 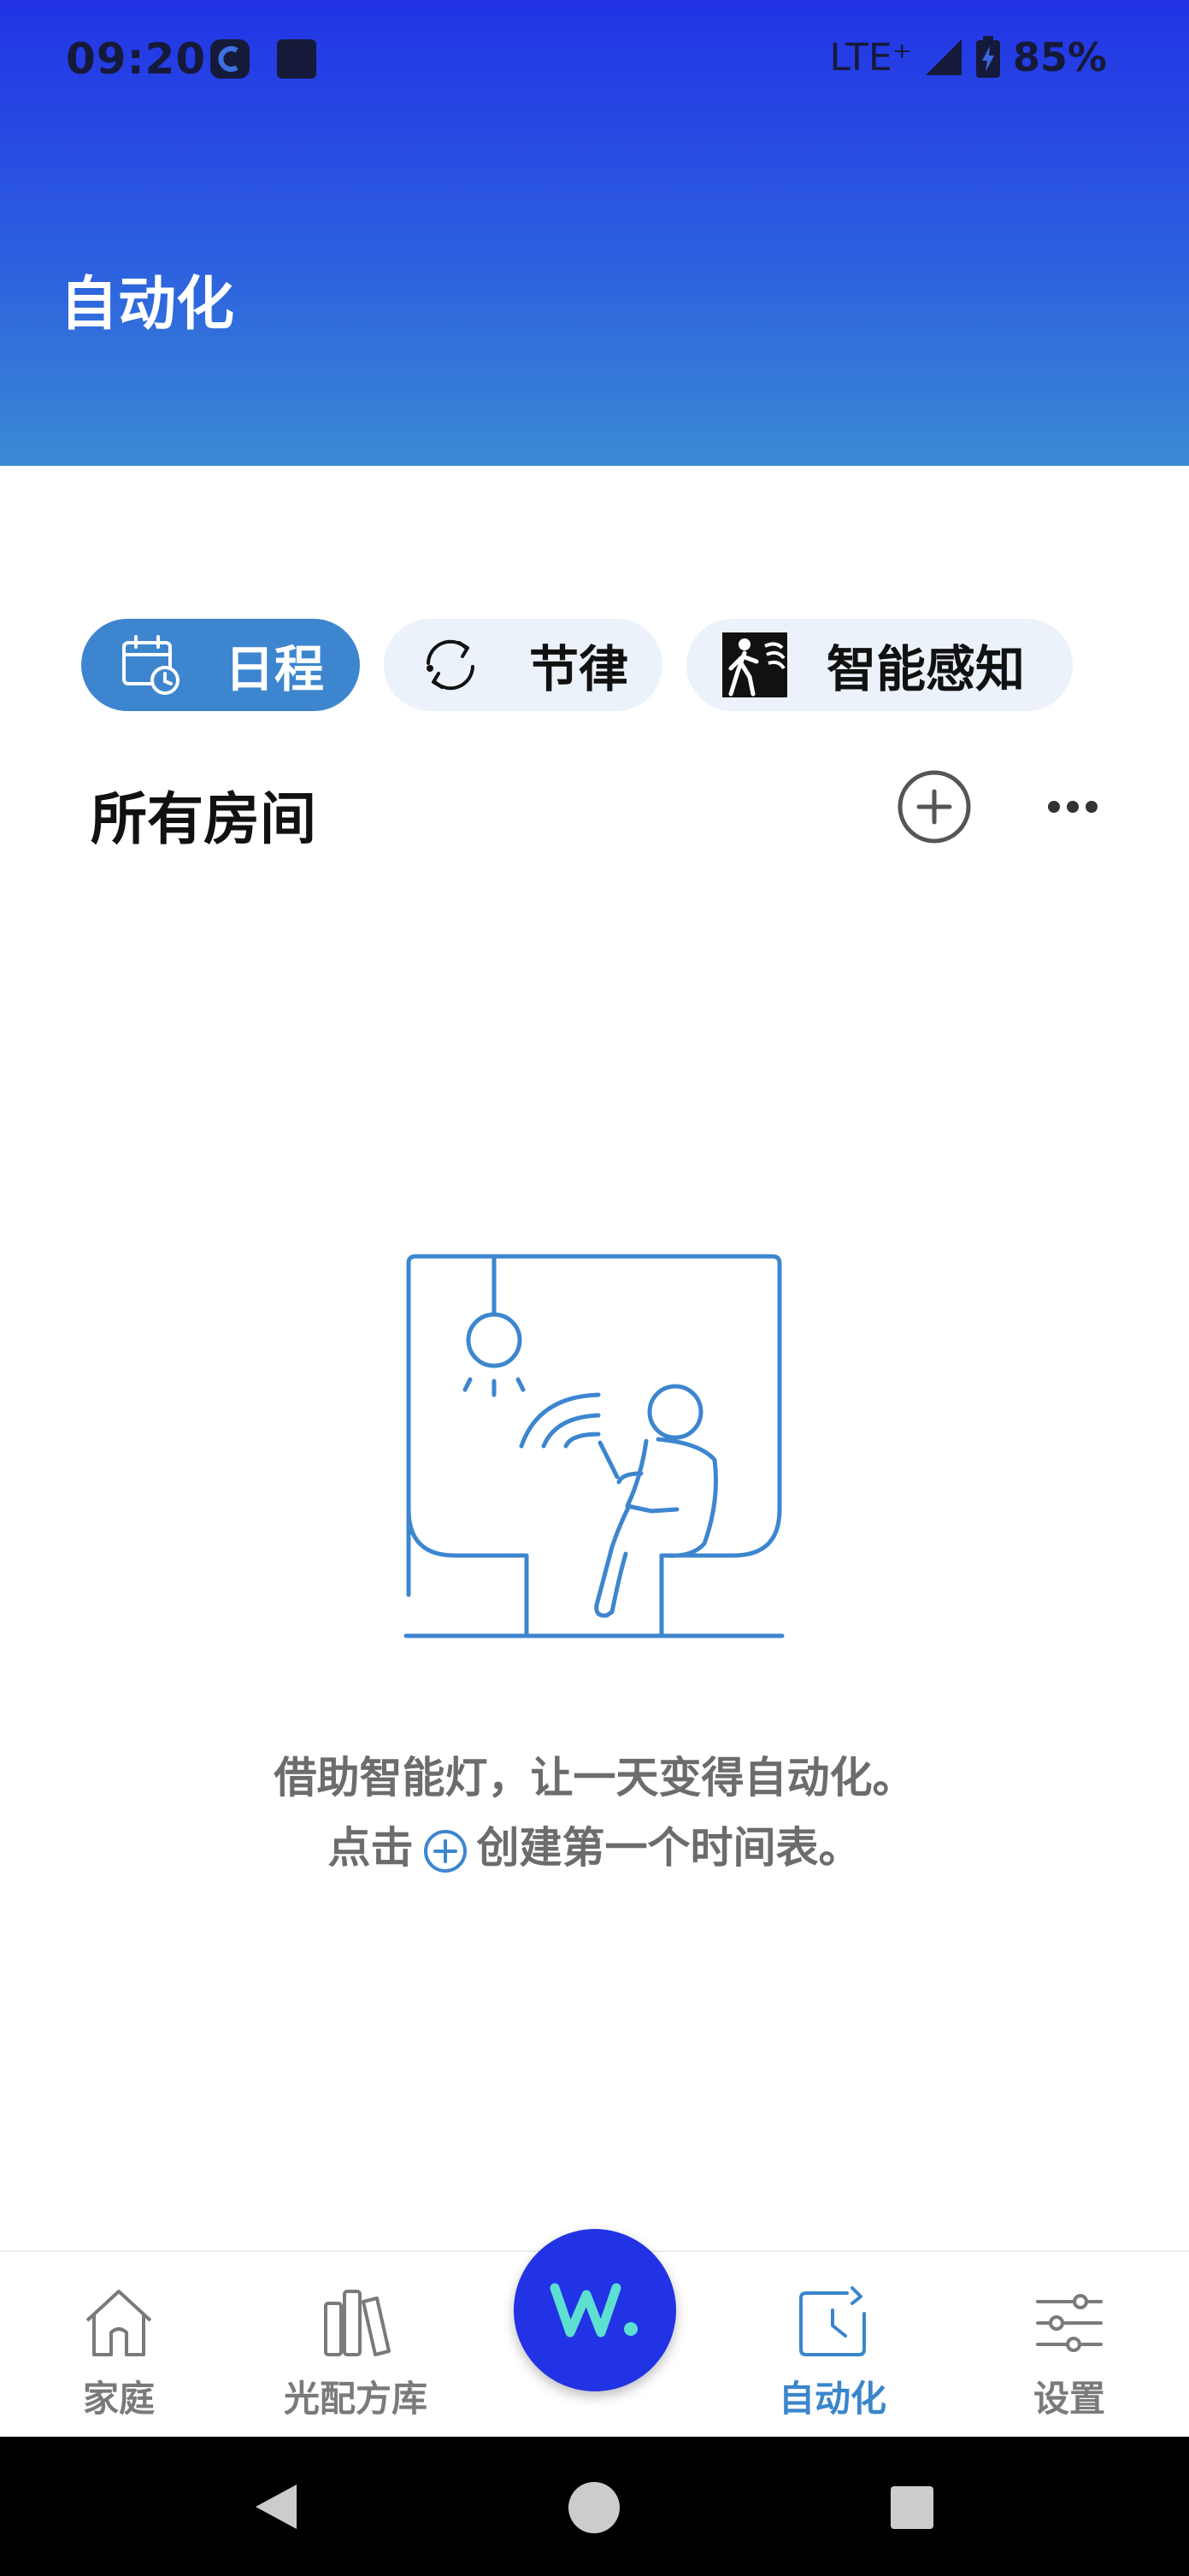 What do you see at coordinates (136, 59) in the screenshot?
I see `status-time: 09:20` at bounding box center [136, 59].